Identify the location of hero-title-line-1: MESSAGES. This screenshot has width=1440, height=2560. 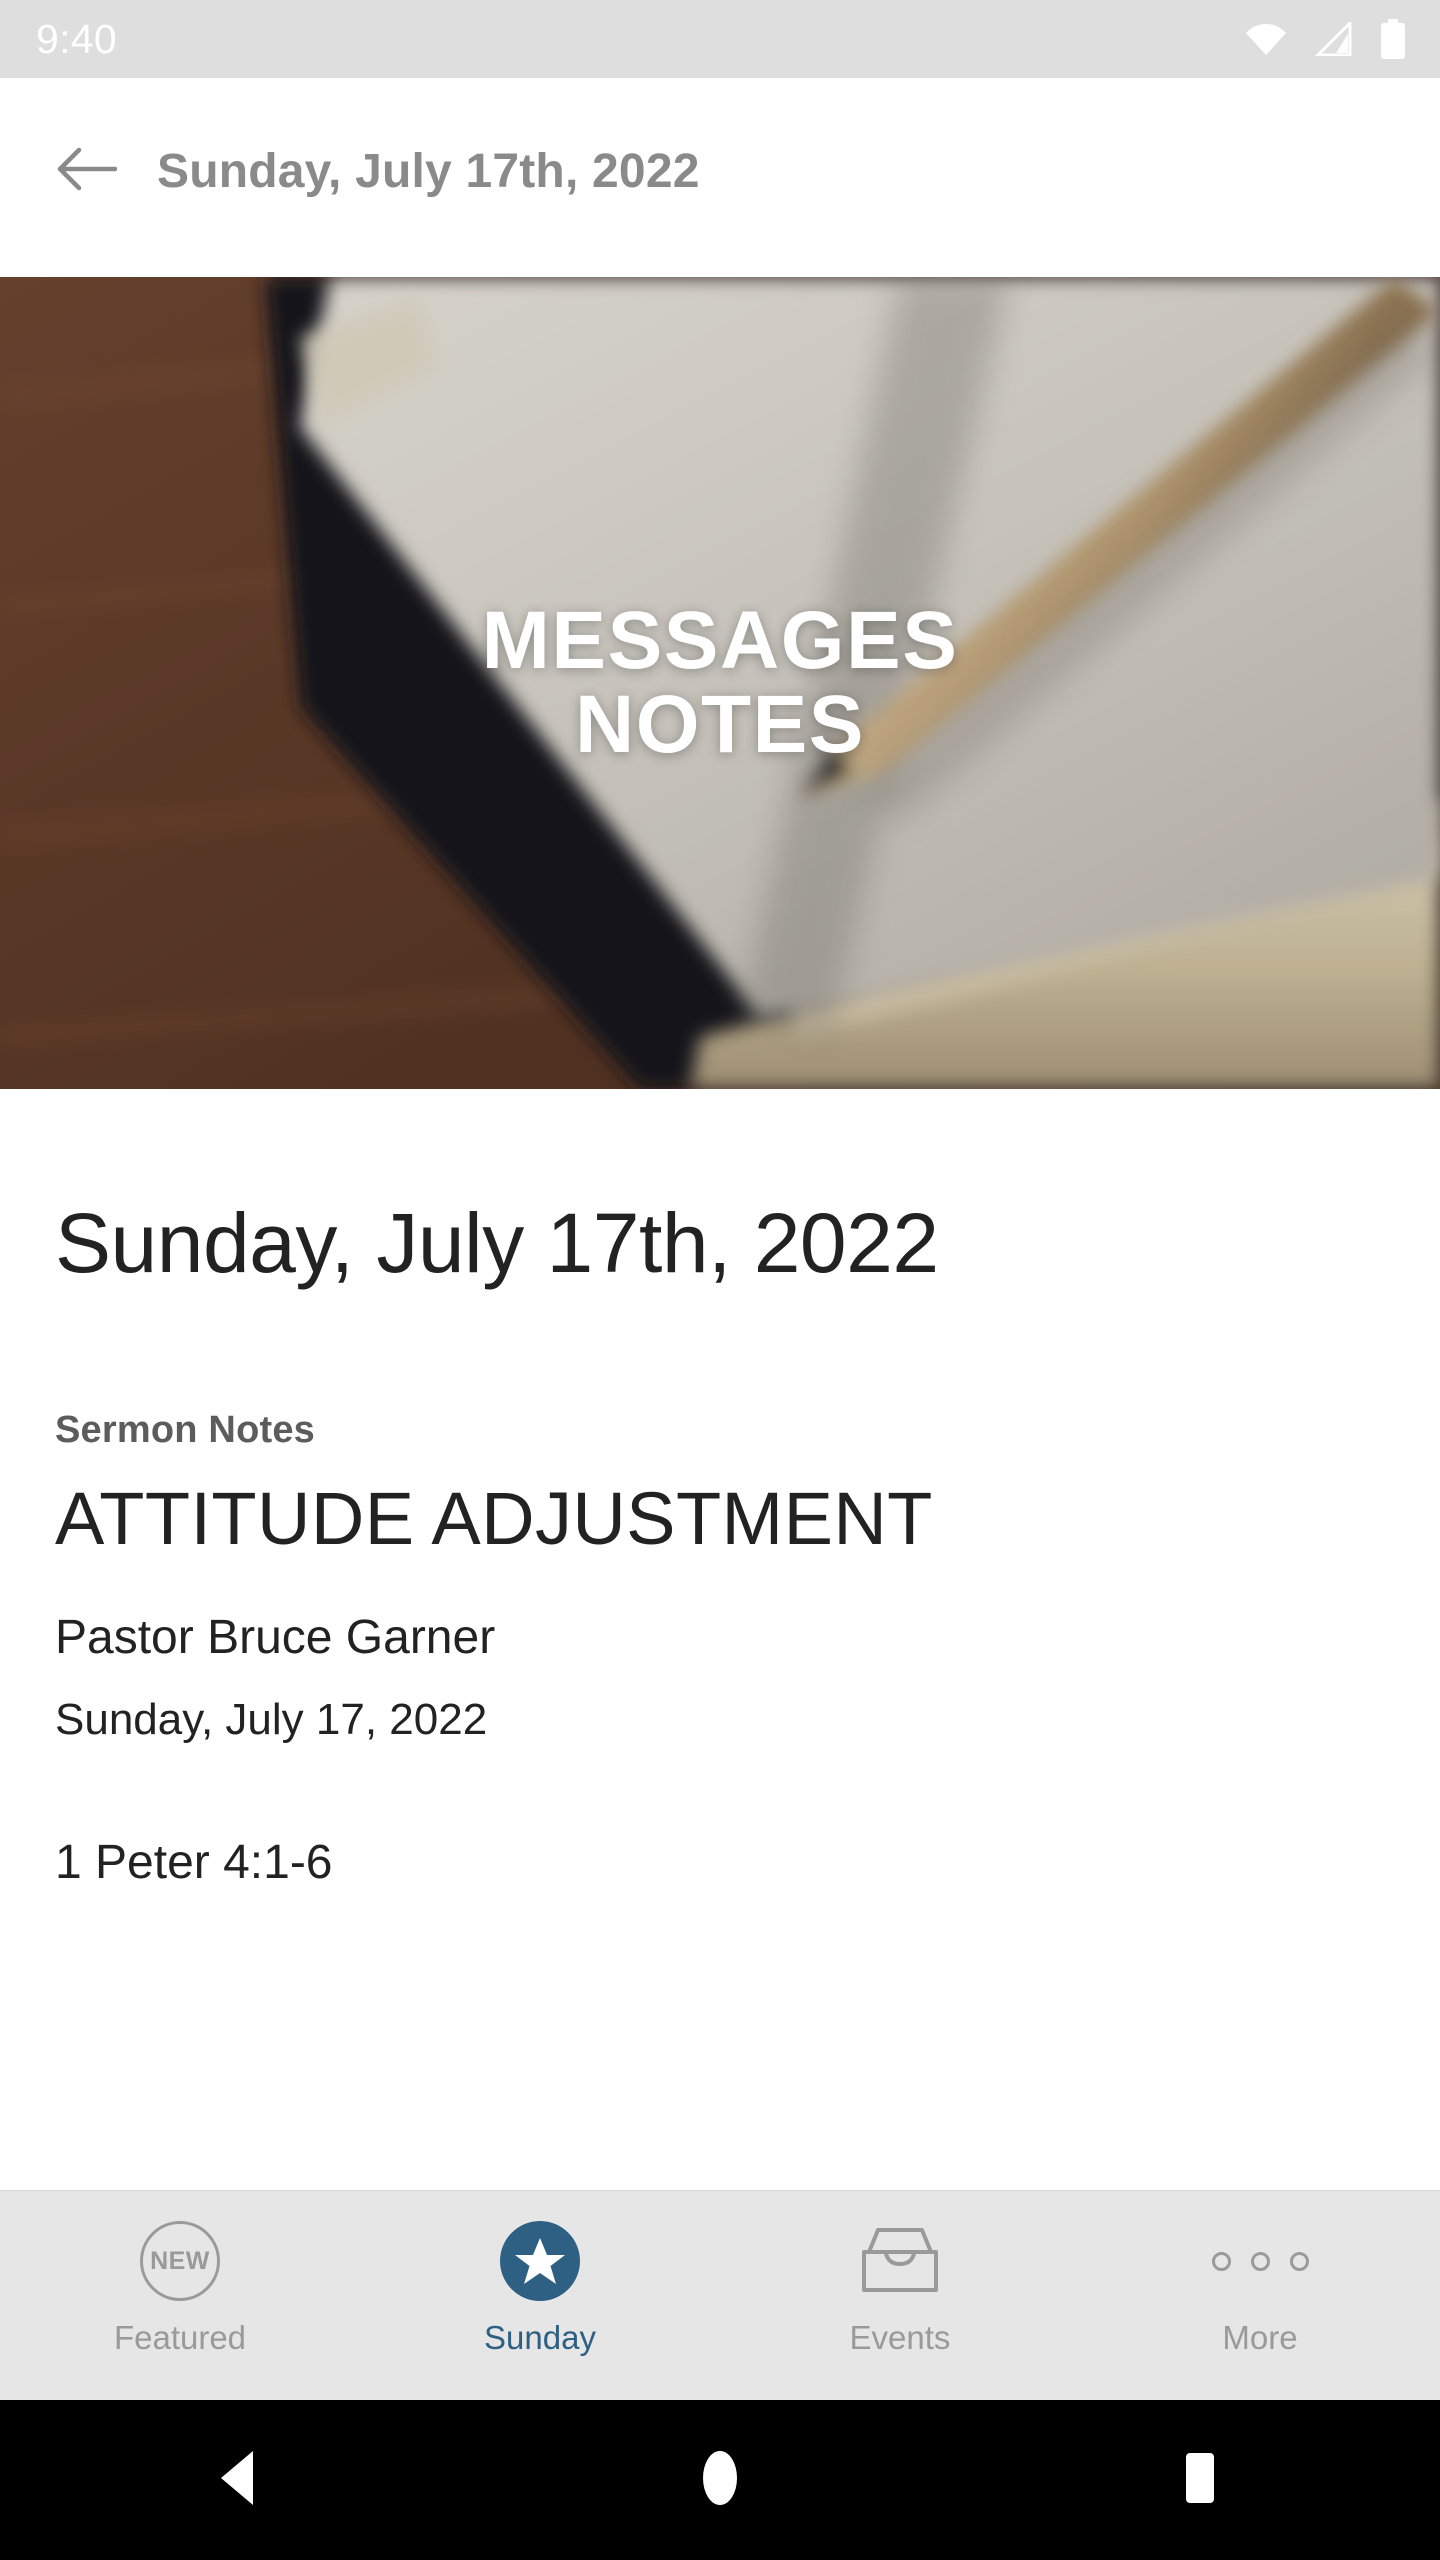
(720, 640).